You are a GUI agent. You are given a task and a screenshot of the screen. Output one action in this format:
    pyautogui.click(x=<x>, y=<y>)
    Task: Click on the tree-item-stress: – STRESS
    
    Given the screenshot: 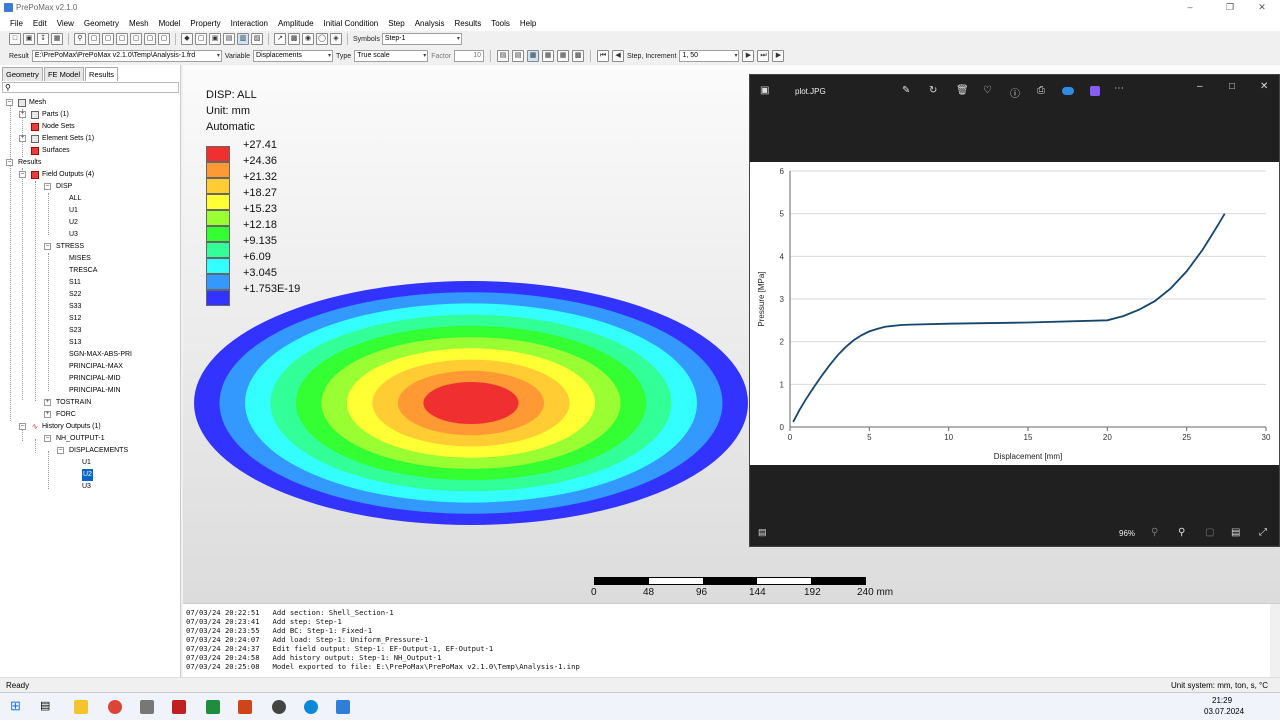 What is the action you would take?
    pyautogui.click(x=64, y=247)
    